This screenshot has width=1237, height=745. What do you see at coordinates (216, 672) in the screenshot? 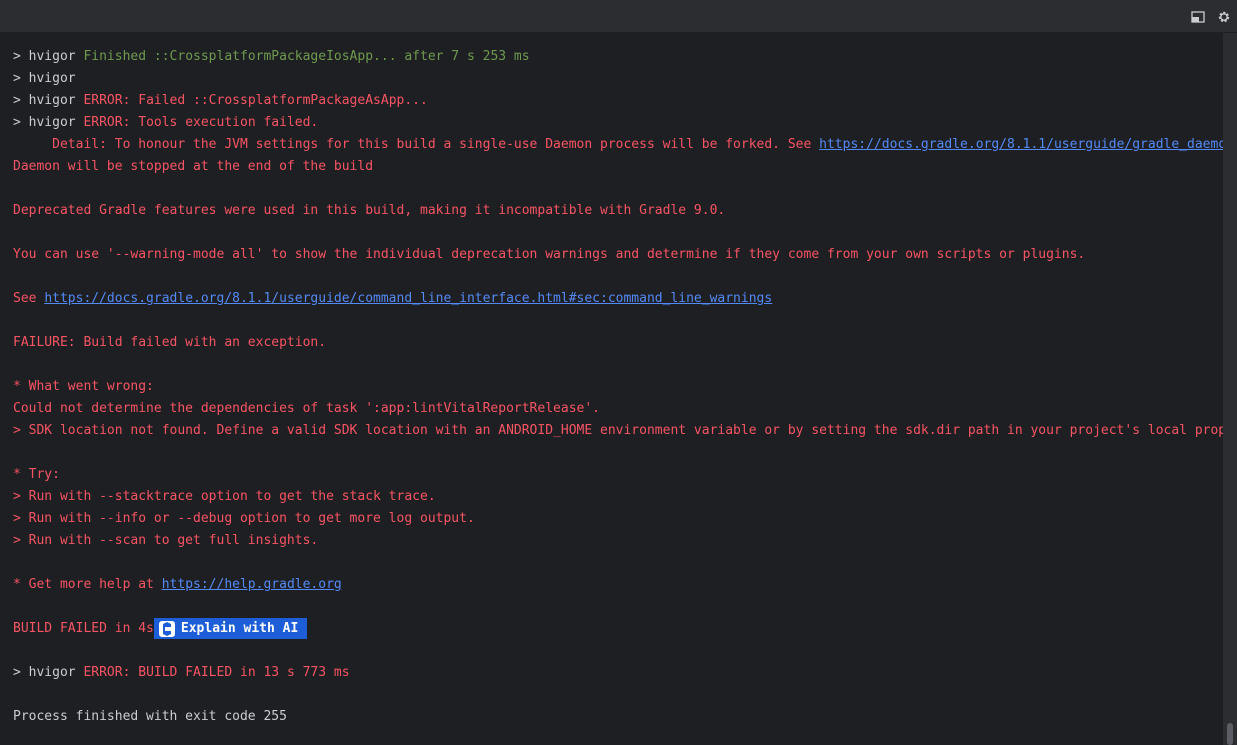
I see `error-message: ERROR: BUILD FAILED in 13 s 773 ms` at bounding box center [216, 672].